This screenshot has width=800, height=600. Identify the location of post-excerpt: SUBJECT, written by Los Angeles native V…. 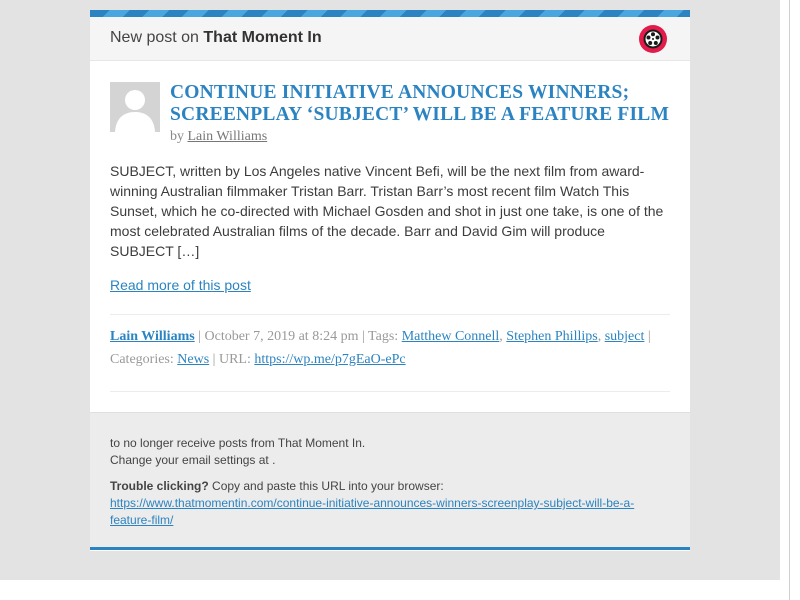
(387, 211).